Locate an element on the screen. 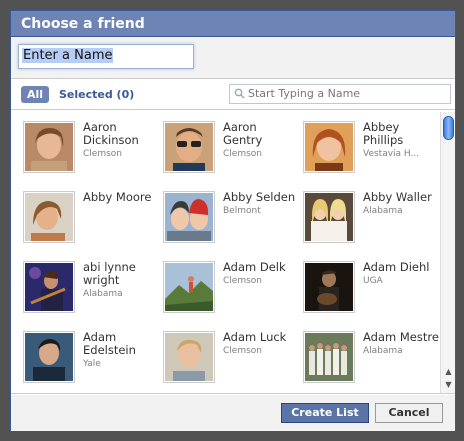 Image resolution: width=464 pixels, height=441 pixels. friend-name: Abby Moore is located at coordinates (117, 197).